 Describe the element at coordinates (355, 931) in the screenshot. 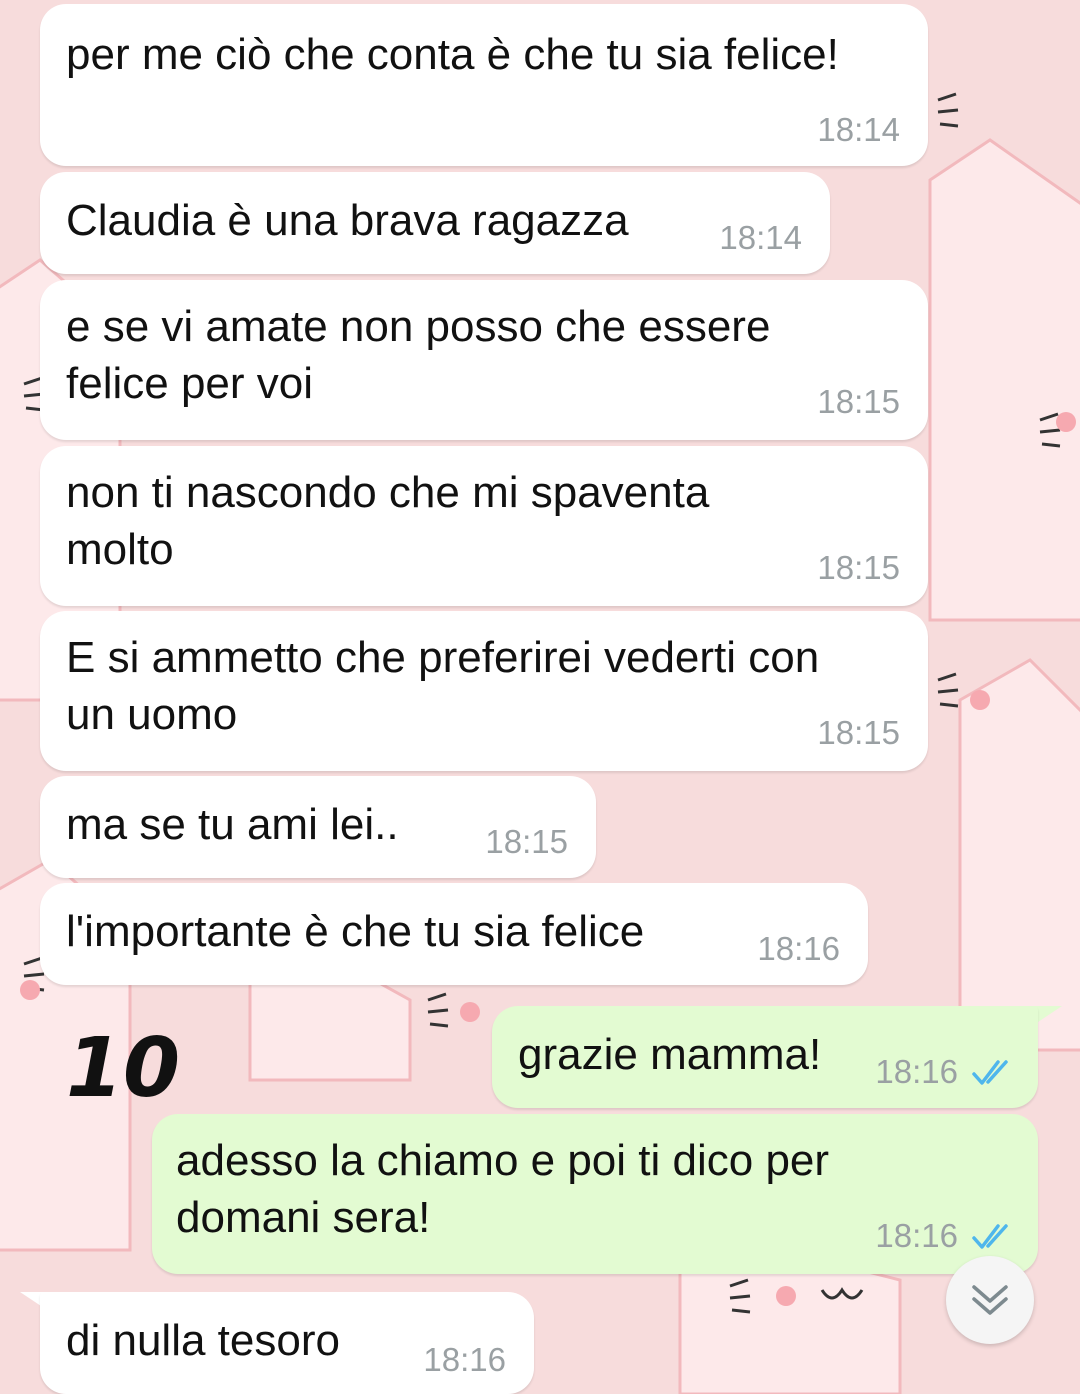

I see `message-text: l'importante è che tu sia felice` at that location.